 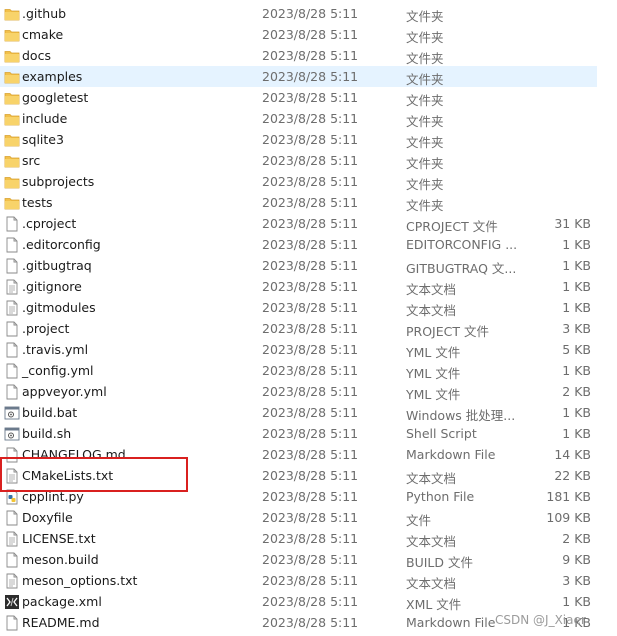 I want to click on list-item: googletest 2023/8/28 5:11 文件夹, so click(x=298, y=97).